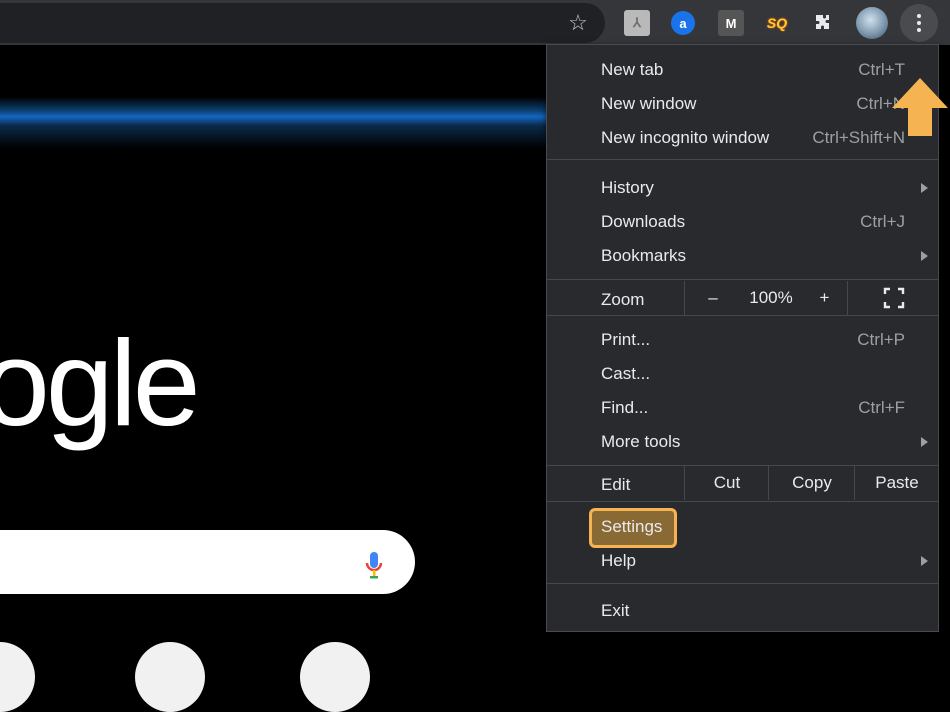 The width and height of the screenshot is (950, 712). I want to click on shortcut-text: Ctrl+T, so click(881, 69).